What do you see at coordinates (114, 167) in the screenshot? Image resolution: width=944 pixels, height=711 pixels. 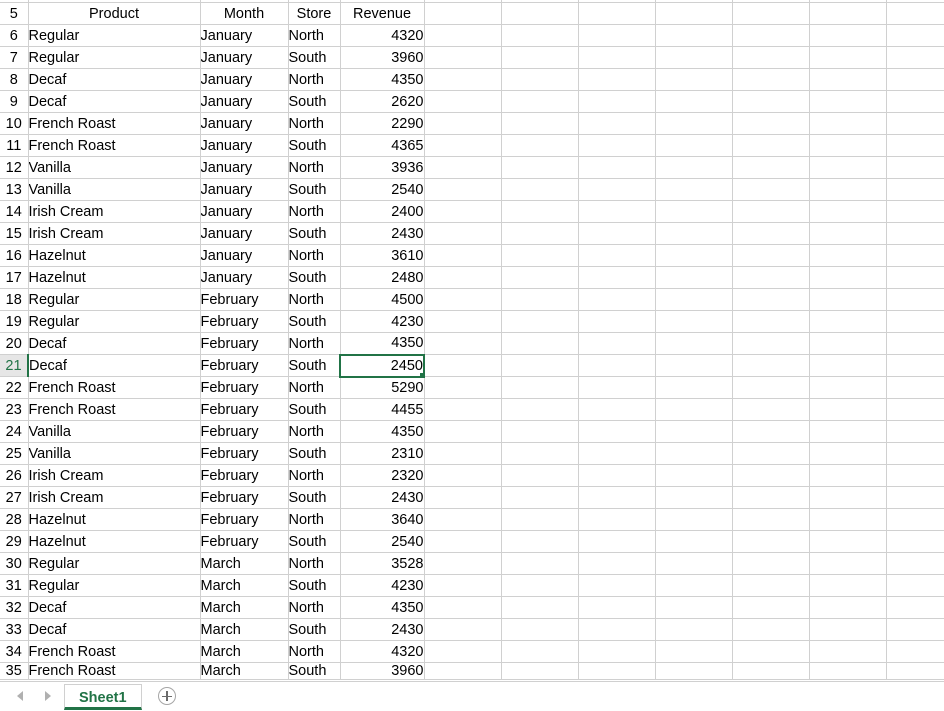 I see `cell-product: Vanilla` at bounding box center [114, 167].